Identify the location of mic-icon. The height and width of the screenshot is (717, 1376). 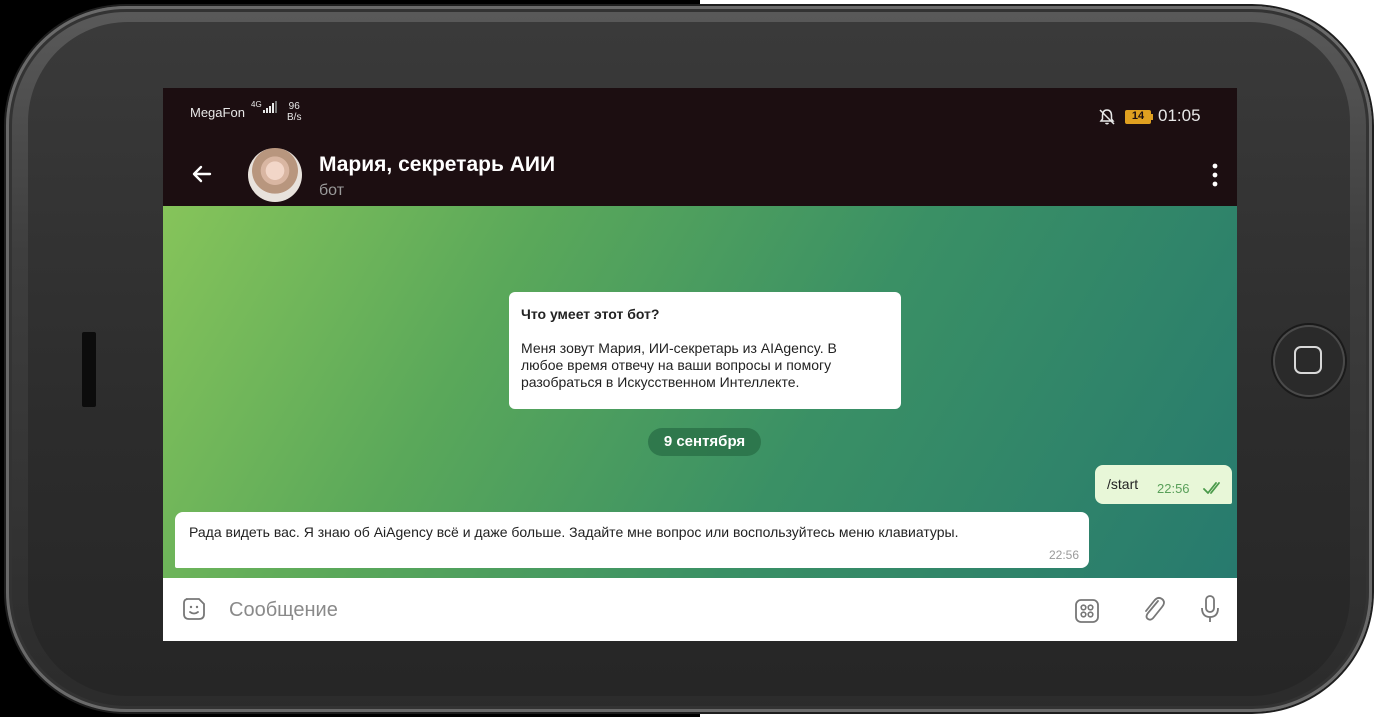
(1210, 609).